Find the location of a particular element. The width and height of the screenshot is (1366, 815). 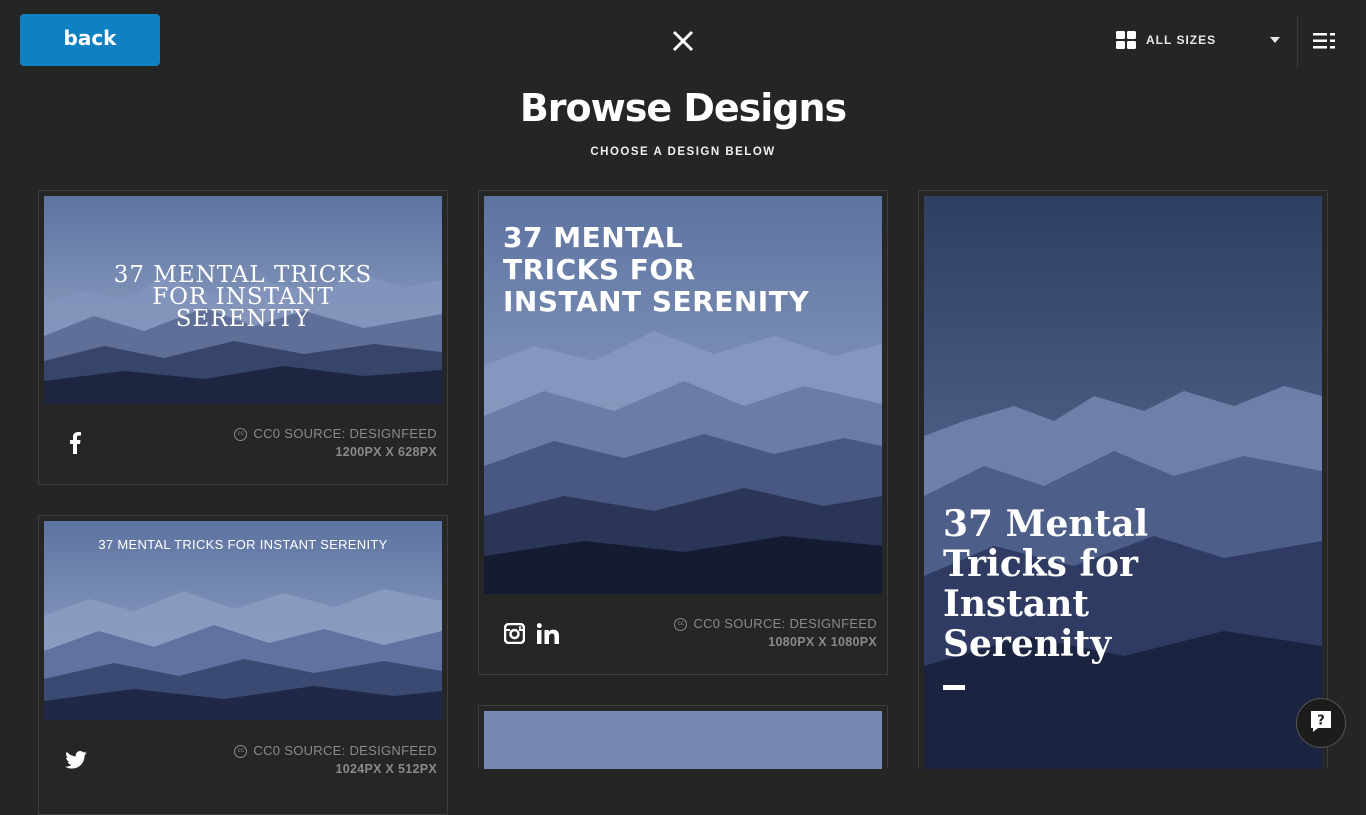

twitter-icon is located at coordinates (76, 762).